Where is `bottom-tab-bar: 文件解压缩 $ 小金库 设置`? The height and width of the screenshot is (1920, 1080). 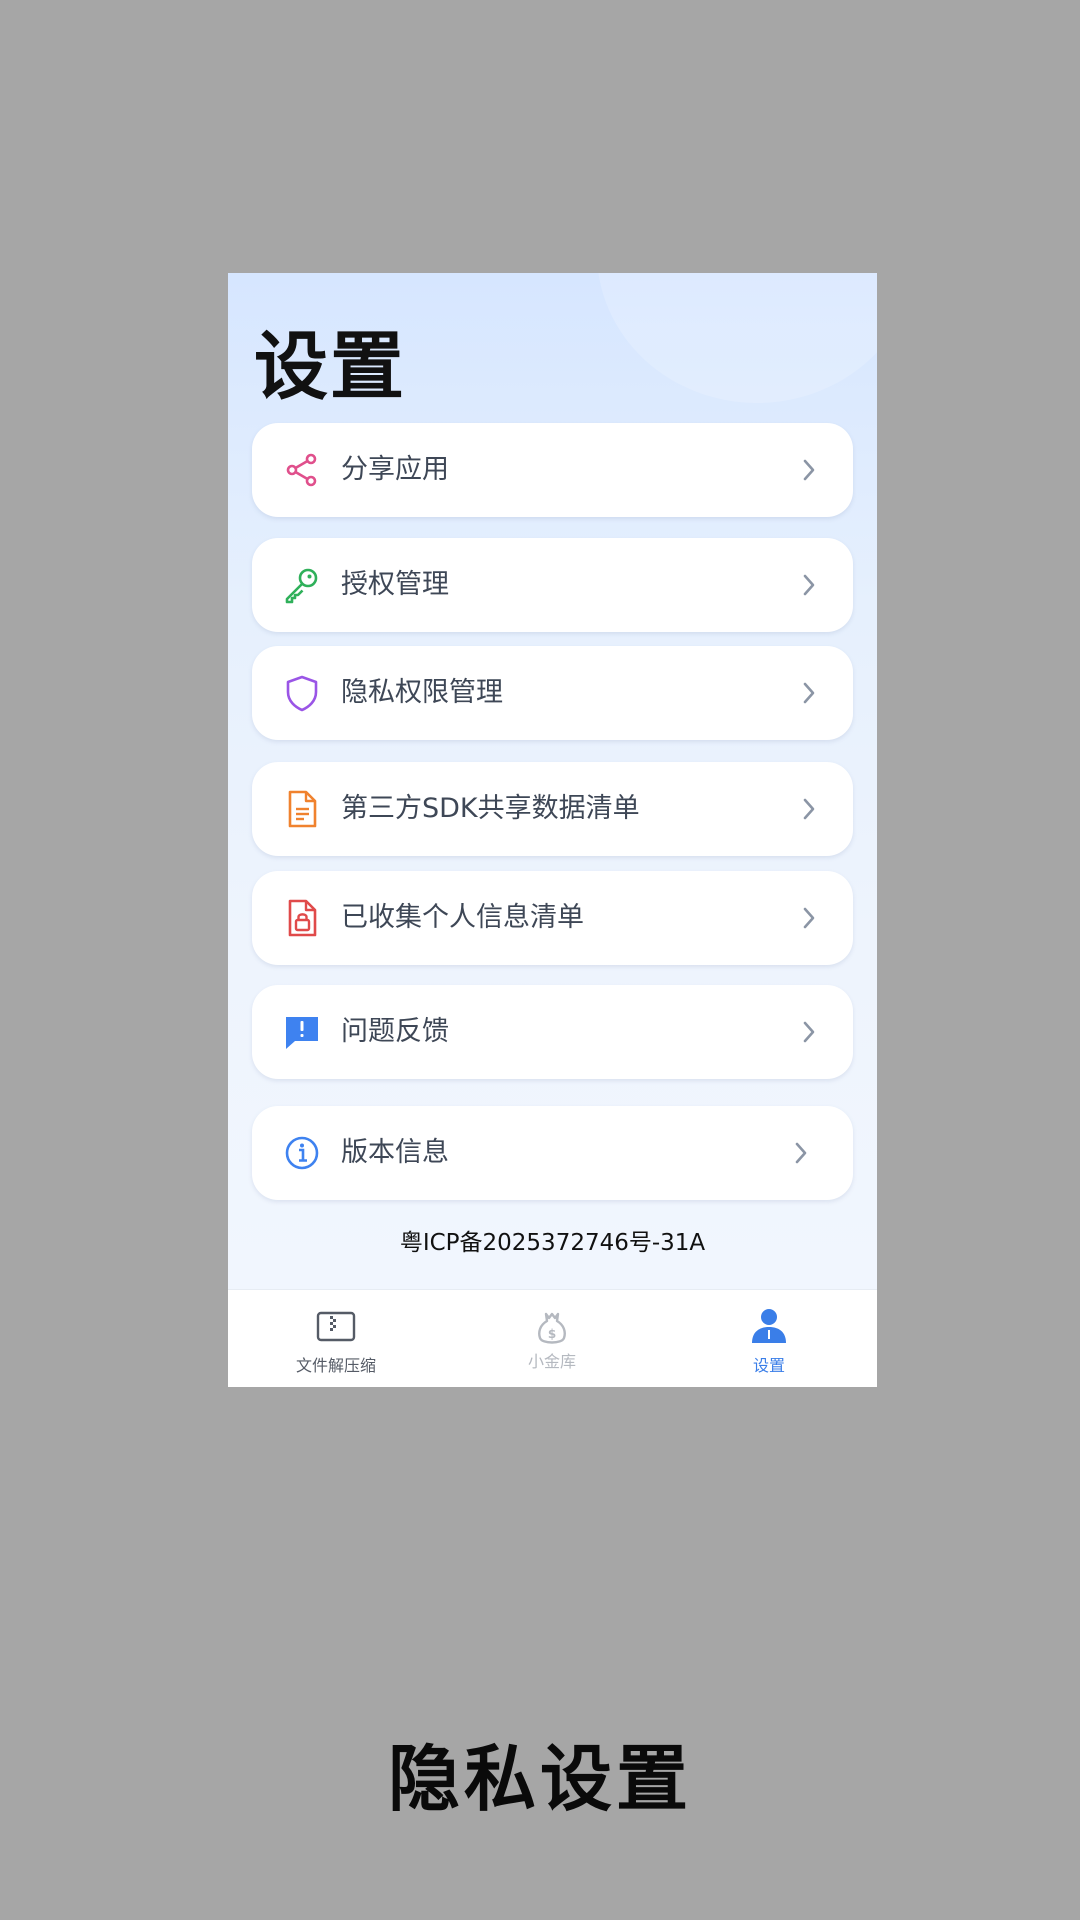
bottom-tab-bar: 文件解压缩 $ 小金库 设置 is located at coordinates (552, 1338).